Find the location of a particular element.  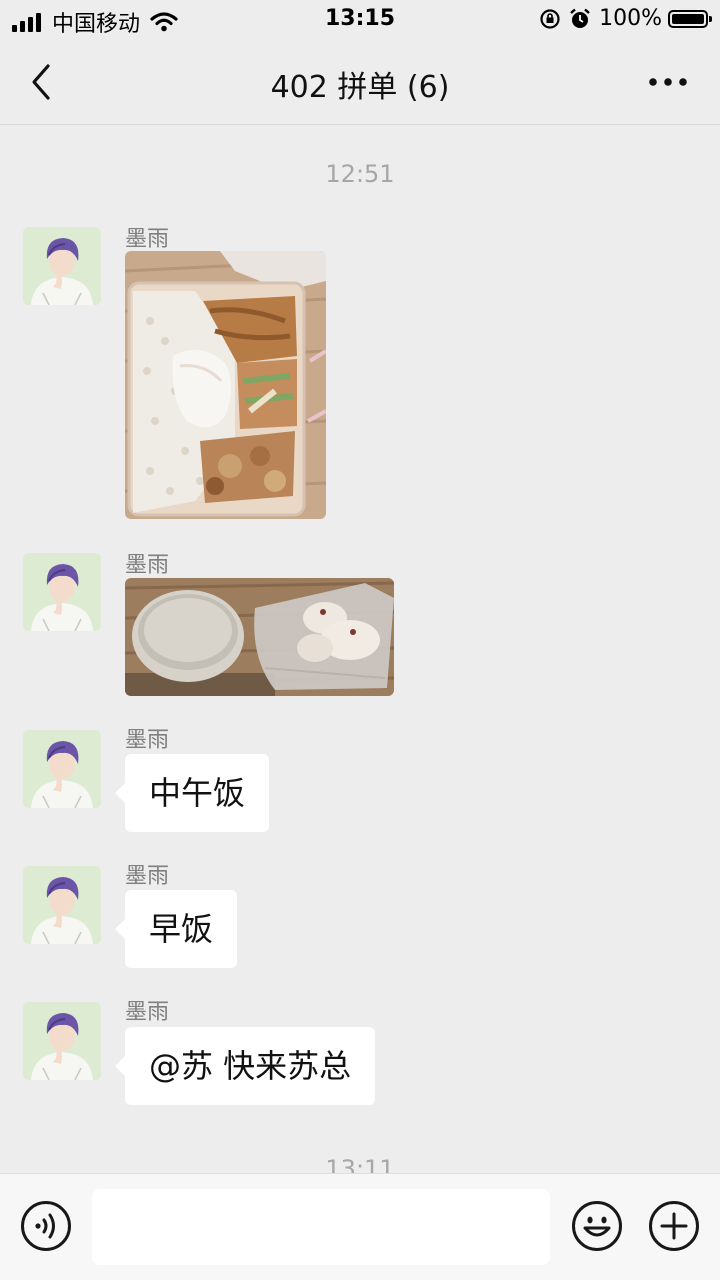

time-separator: 13:11 is located at coordinates (360, 1164).